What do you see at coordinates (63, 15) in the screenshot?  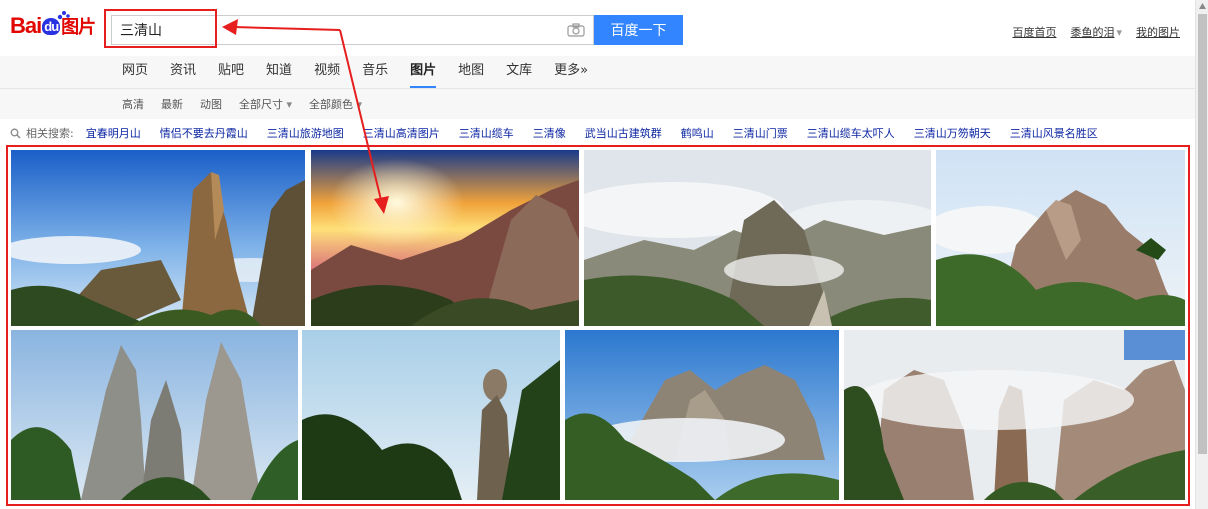 I see `paw-icon` at bounding box center [63, 15].